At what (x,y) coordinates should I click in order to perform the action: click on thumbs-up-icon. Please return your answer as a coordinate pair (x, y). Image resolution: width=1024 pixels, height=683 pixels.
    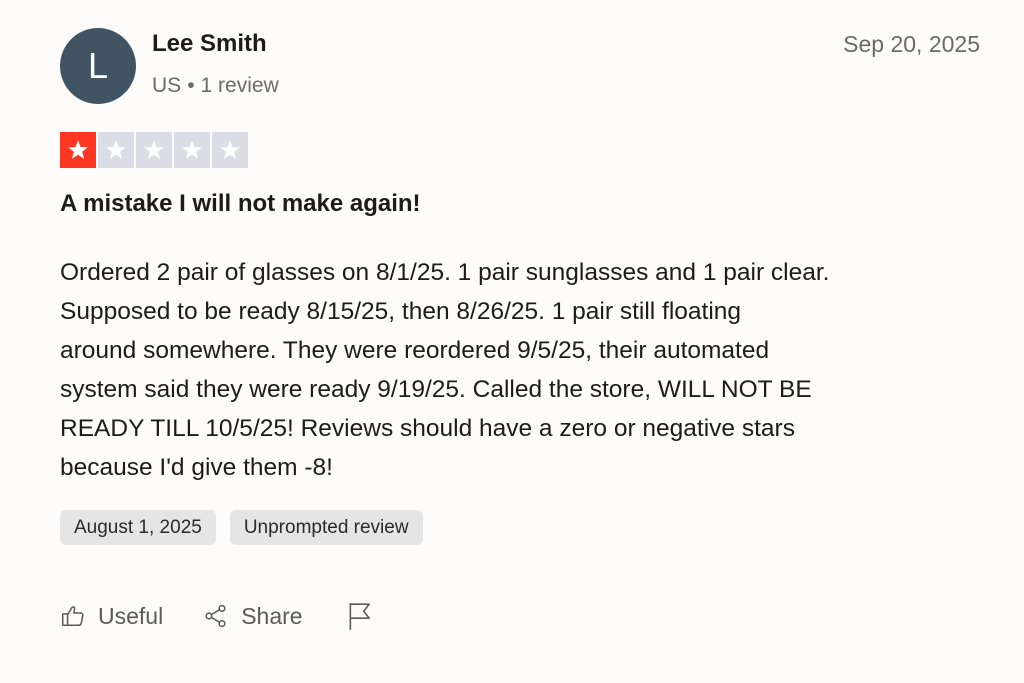
    Looking at the image, I should click on (73, 616).